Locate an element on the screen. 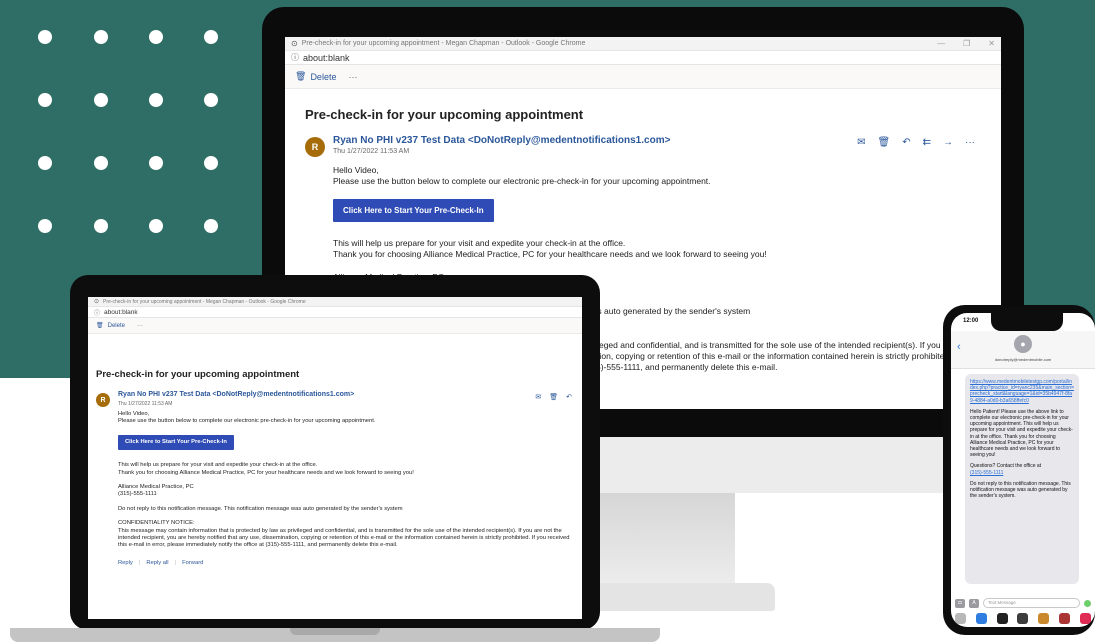 The image size is (1095, 644). close-icon: ✕ is located at coordinates (991, 43).